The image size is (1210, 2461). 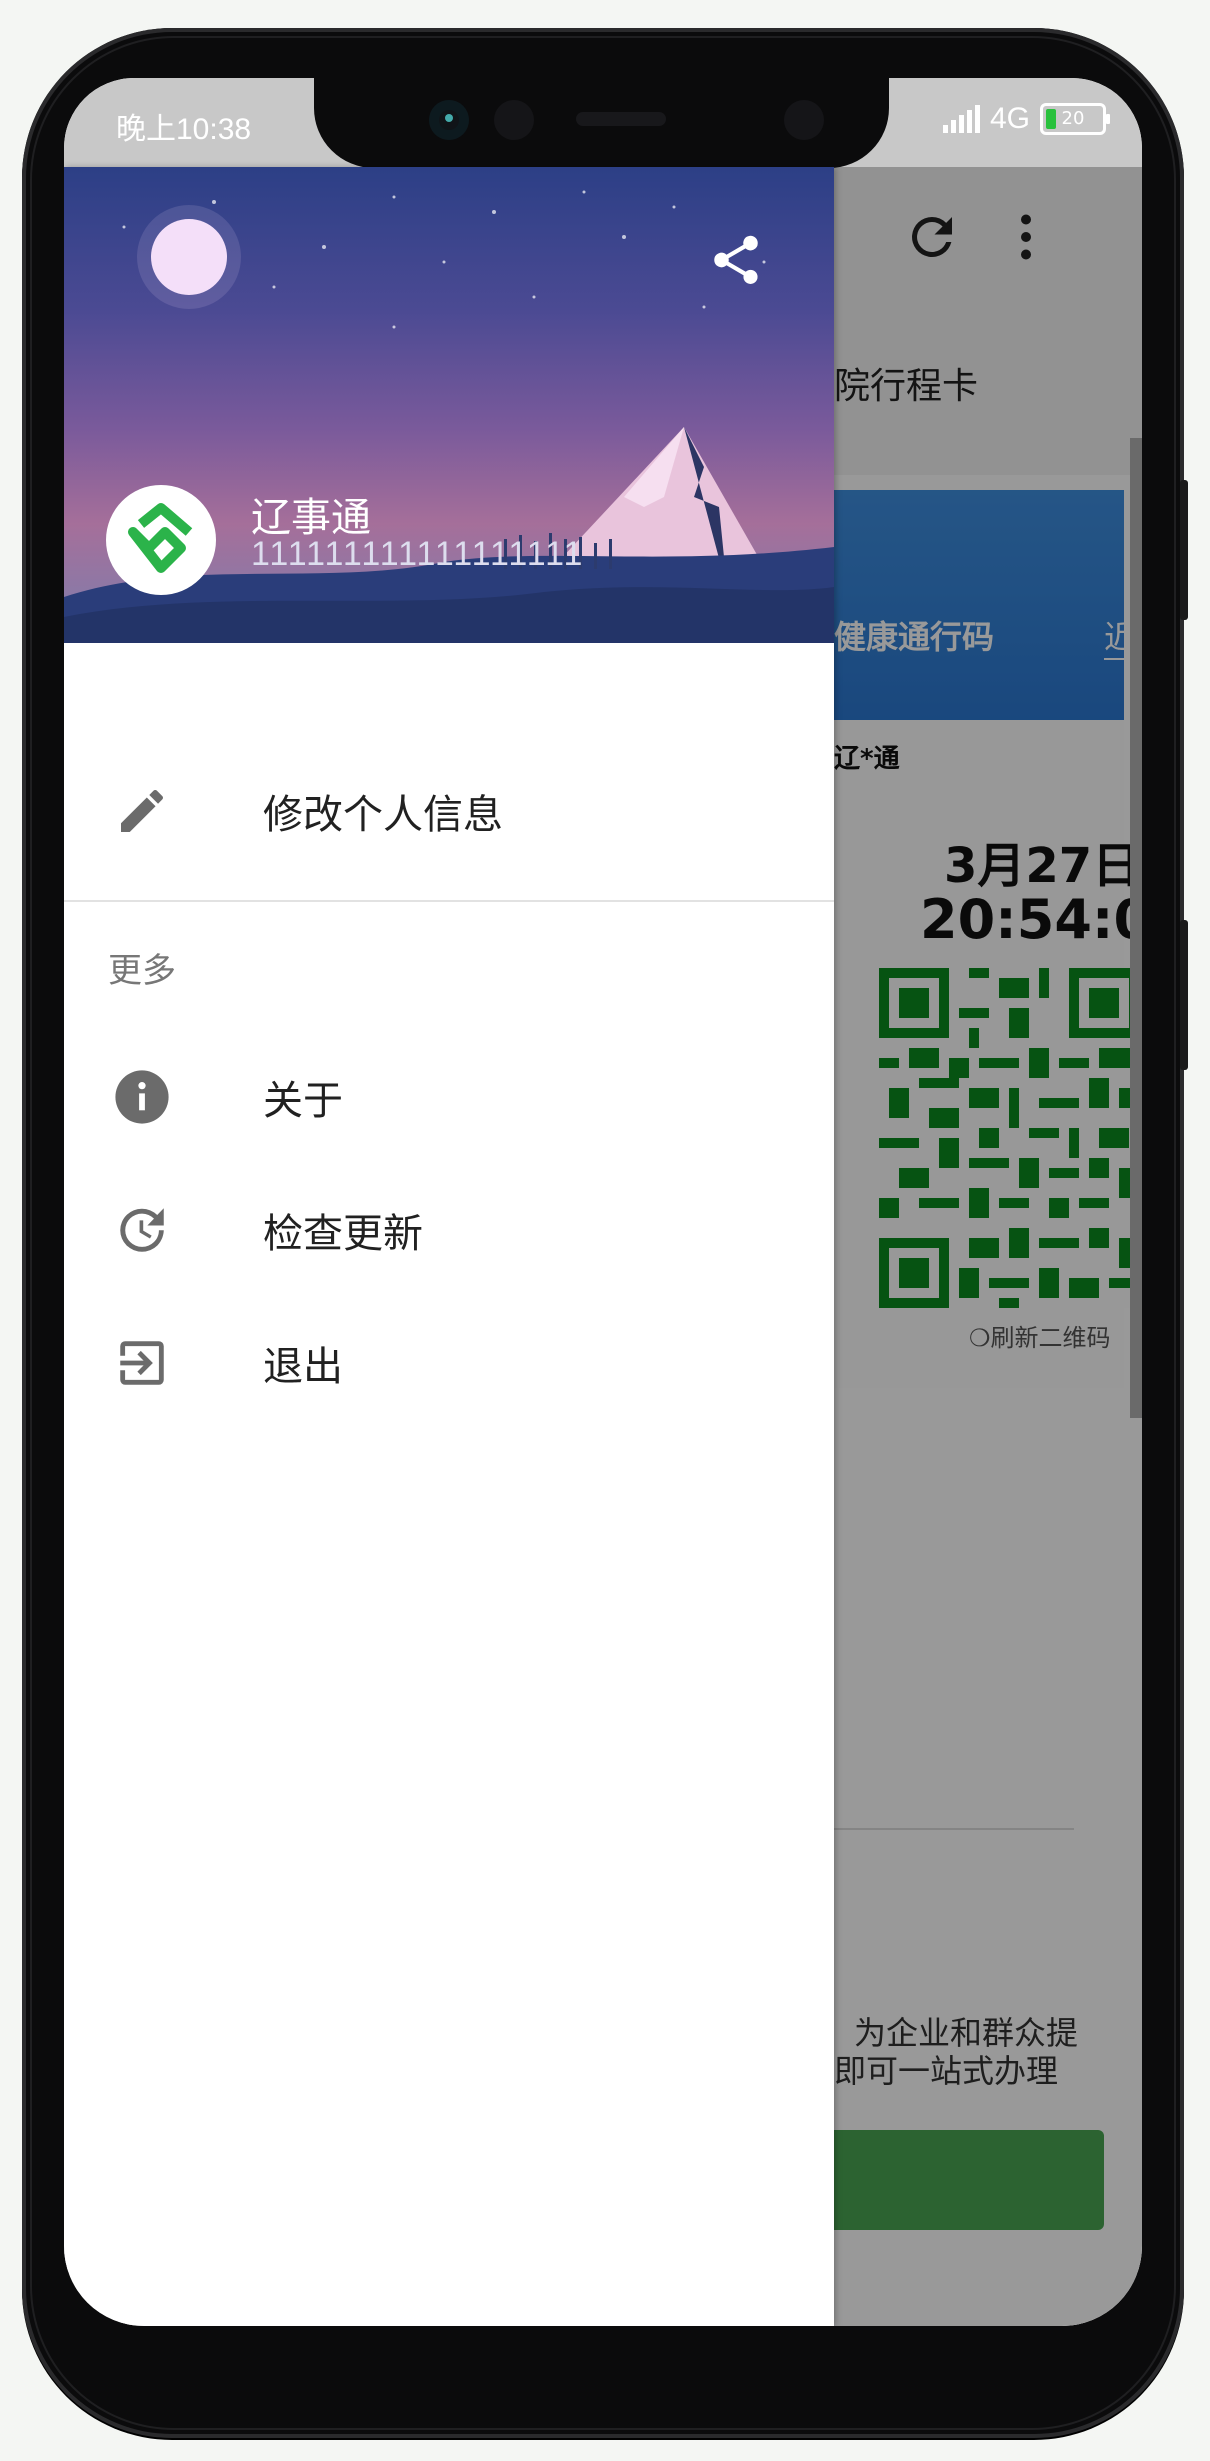 I want to click on status-bar: 晚上10:38 4G 20, so click(x=603, y=123).